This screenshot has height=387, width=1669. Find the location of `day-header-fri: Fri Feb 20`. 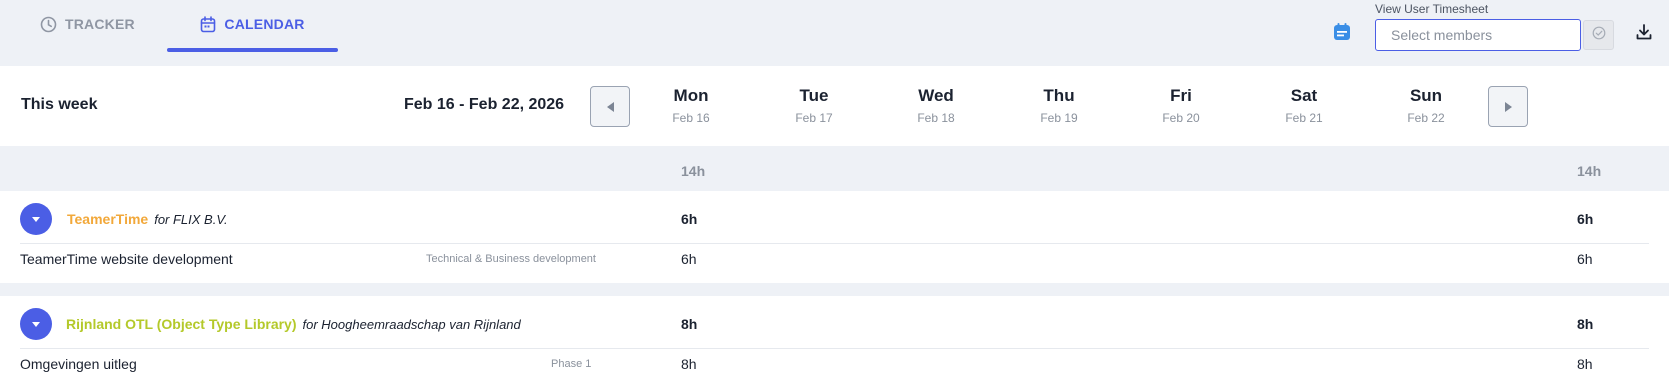

day-header-fri: Fri Feb 20 is located at coordinates (1181, 105).